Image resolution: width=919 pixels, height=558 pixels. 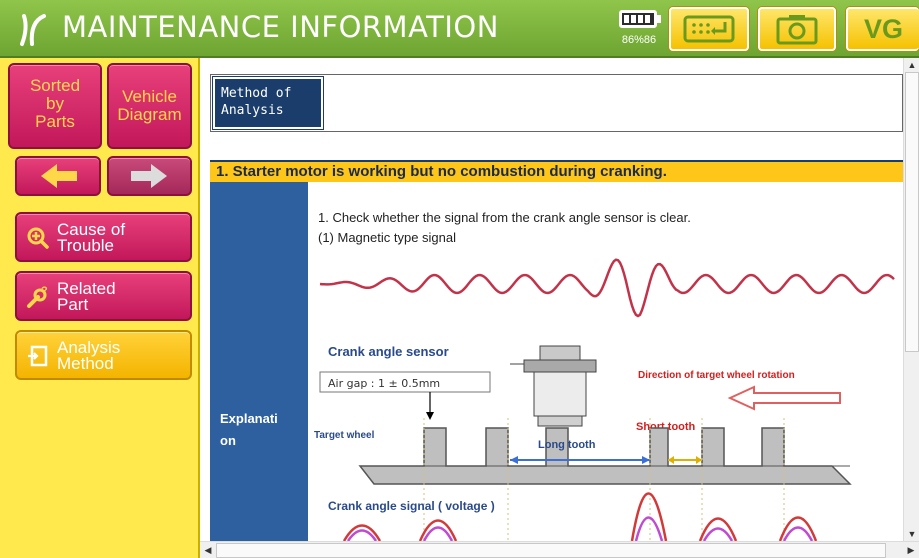 I want to click on explanation-label-line1: Explanati, so click(x=249, y=418).